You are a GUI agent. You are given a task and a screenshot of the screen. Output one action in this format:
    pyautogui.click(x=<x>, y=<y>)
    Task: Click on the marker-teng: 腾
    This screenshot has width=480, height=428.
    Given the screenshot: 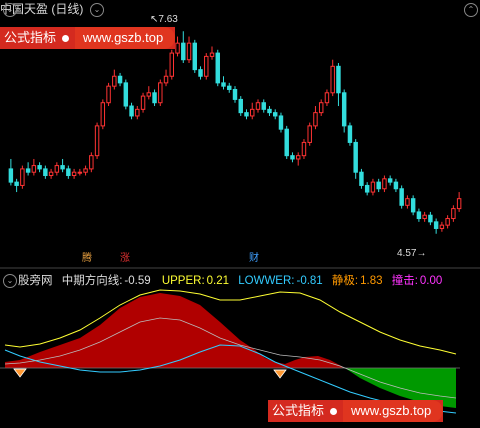 What is the action you would take?
    pyautogui.click(x=87, y=258)
    